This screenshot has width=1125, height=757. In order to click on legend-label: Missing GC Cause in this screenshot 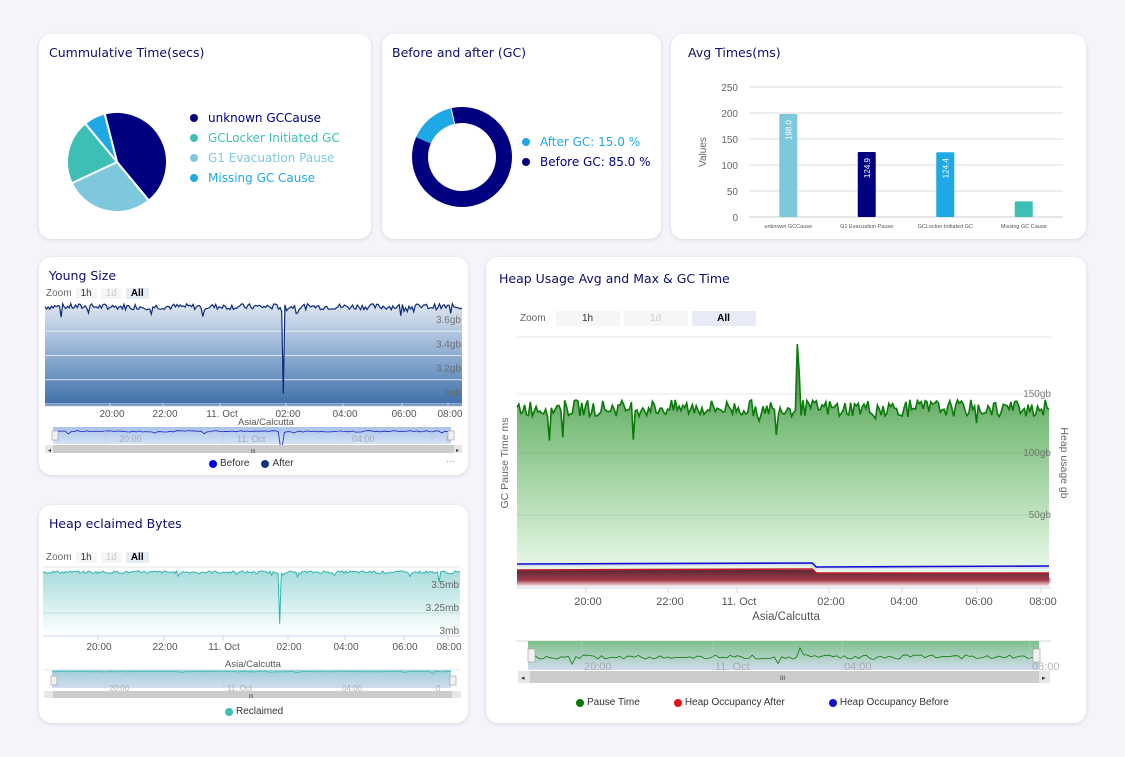, I will do `click(262, 178)`.